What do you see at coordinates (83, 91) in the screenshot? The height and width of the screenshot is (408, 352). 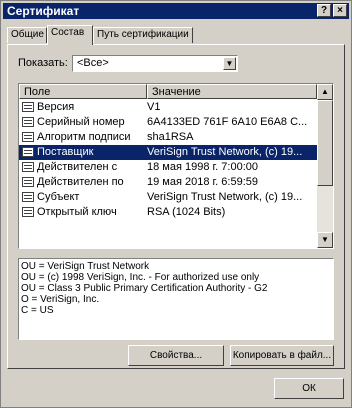 I see `column-header-field: Поле` at bounding box center [83, 91].